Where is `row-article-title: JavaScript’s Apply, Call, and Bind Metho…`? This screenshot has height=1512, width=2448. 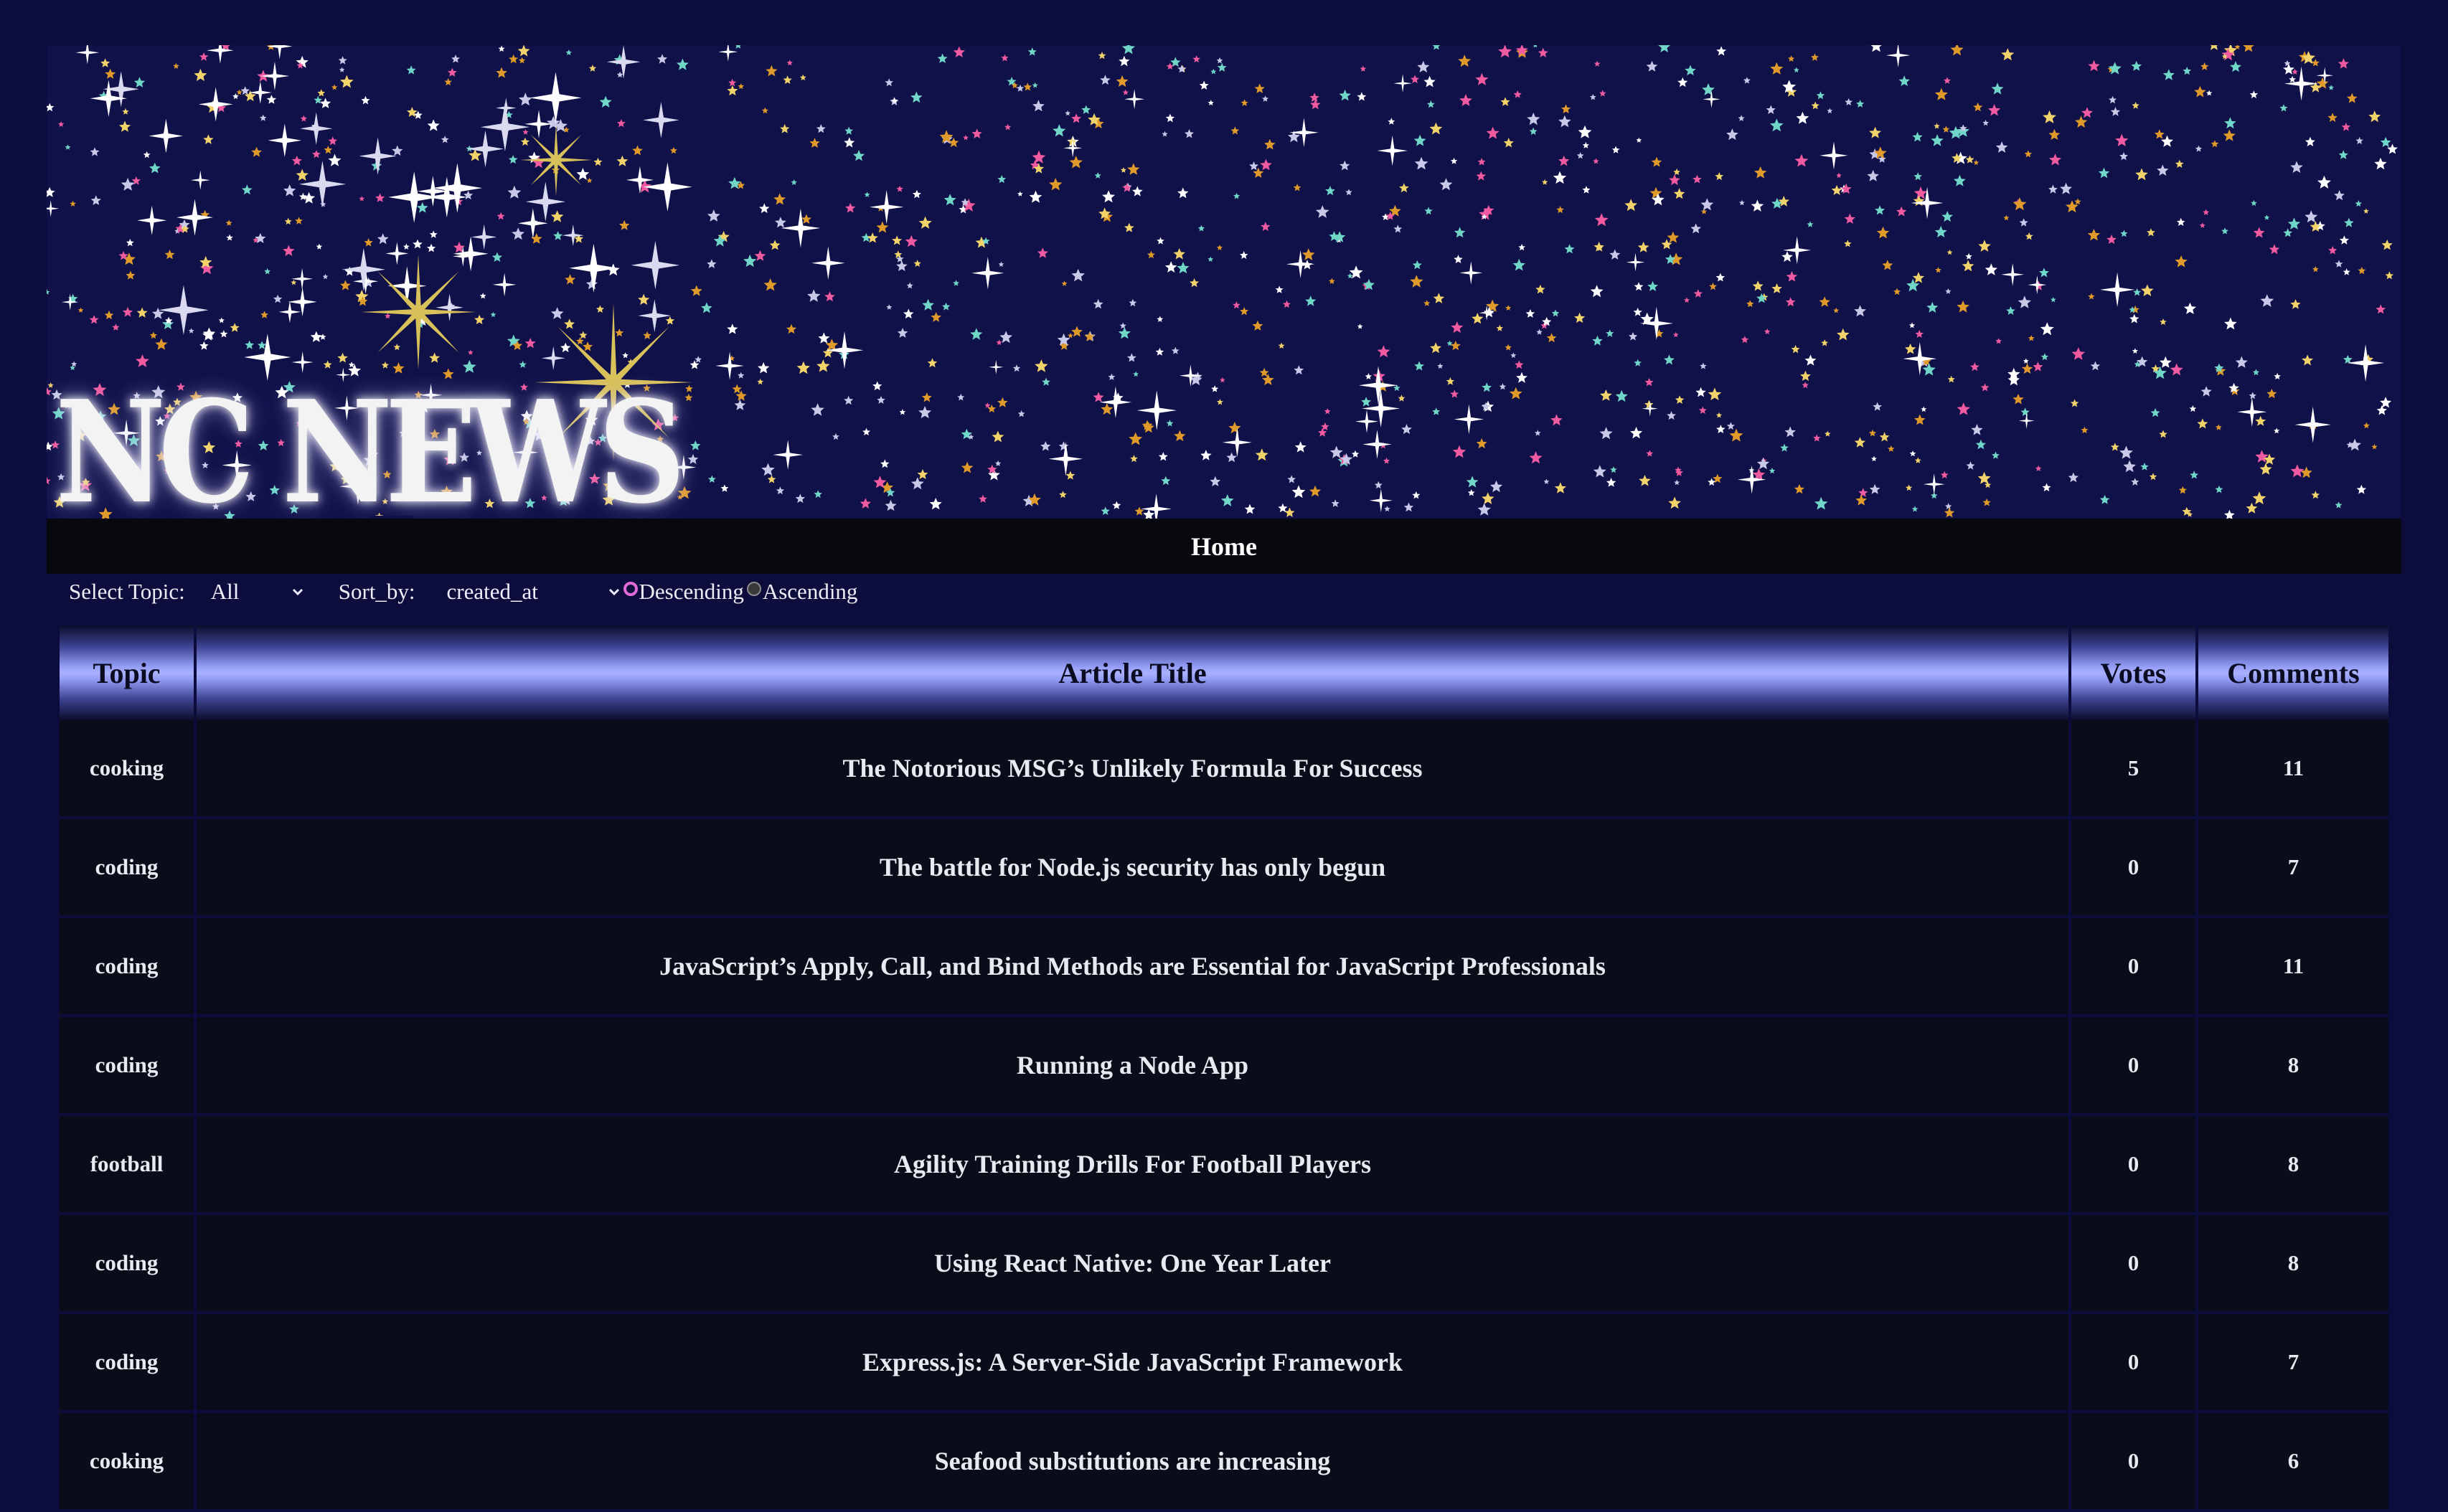
row-article-title: JavaScript’s Apply, Call, and Bind Metho… is located at coordinates (1133, 967).